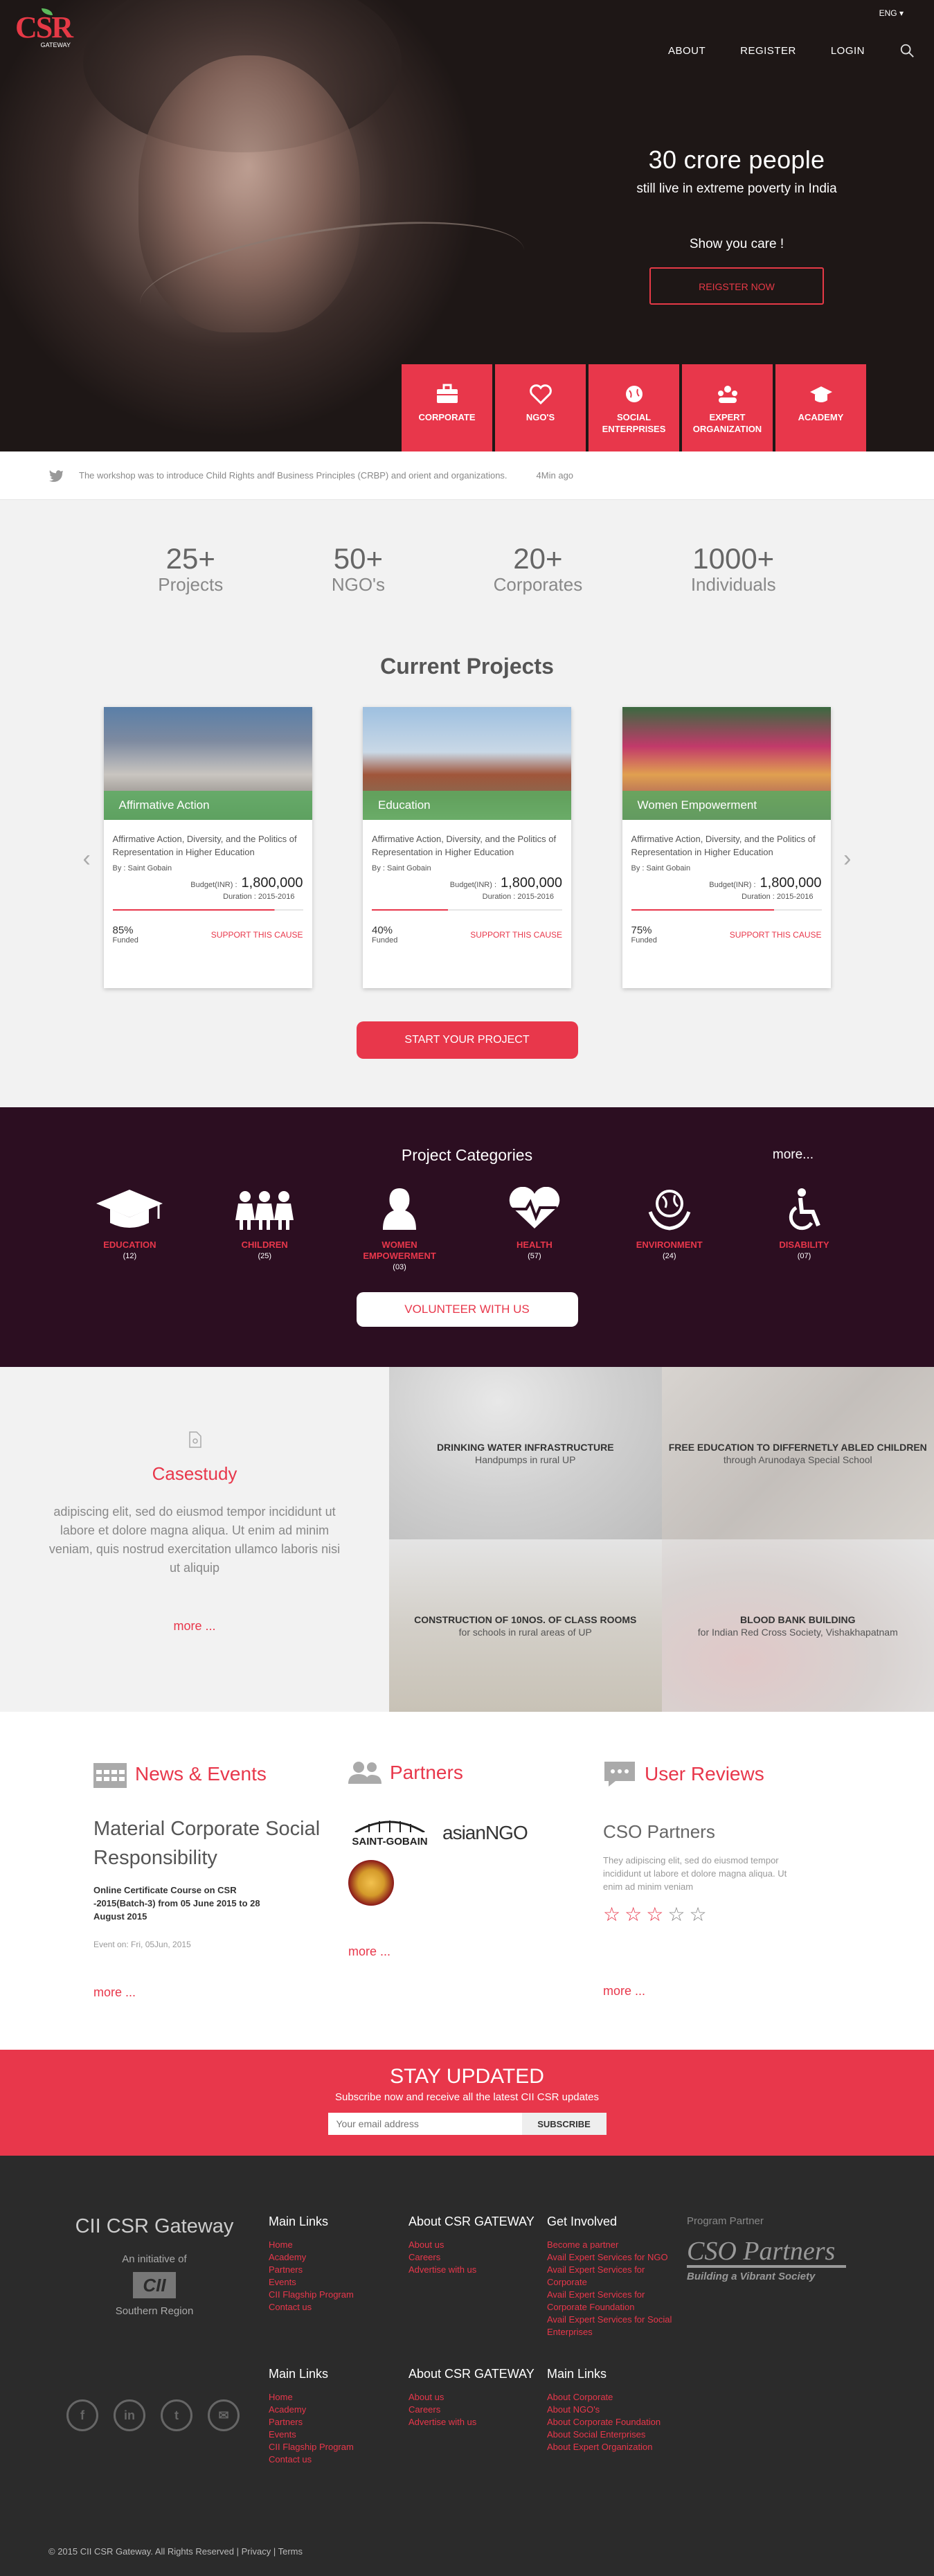 The height and width of the screenshot is (2576, 934). Describe the element at coordinates (399, 1267) in the screenshot. I see `category-count: (03)` at that location.